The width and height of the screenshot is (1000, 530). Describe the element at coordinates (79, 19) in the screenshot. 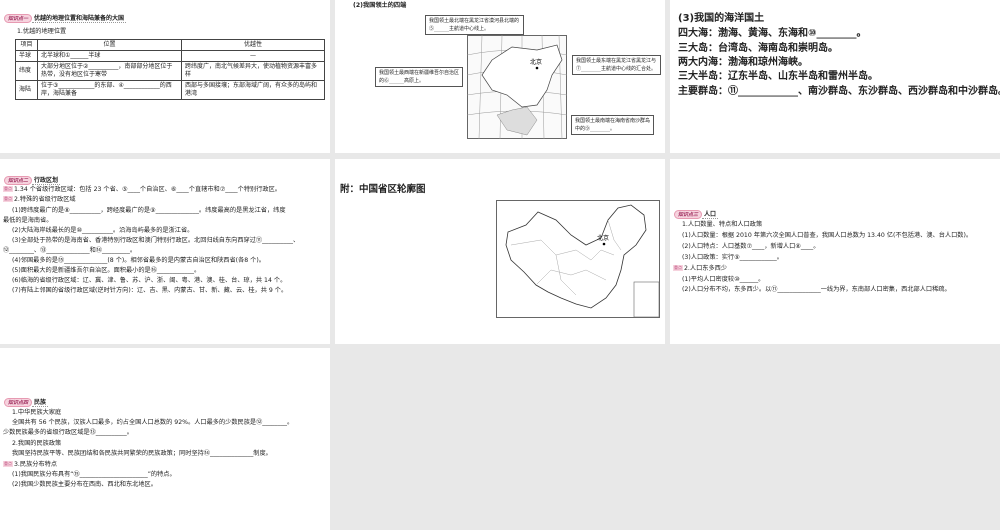

I see `section-title: 优越的地理位置和海陆兼备的大国` at that location.